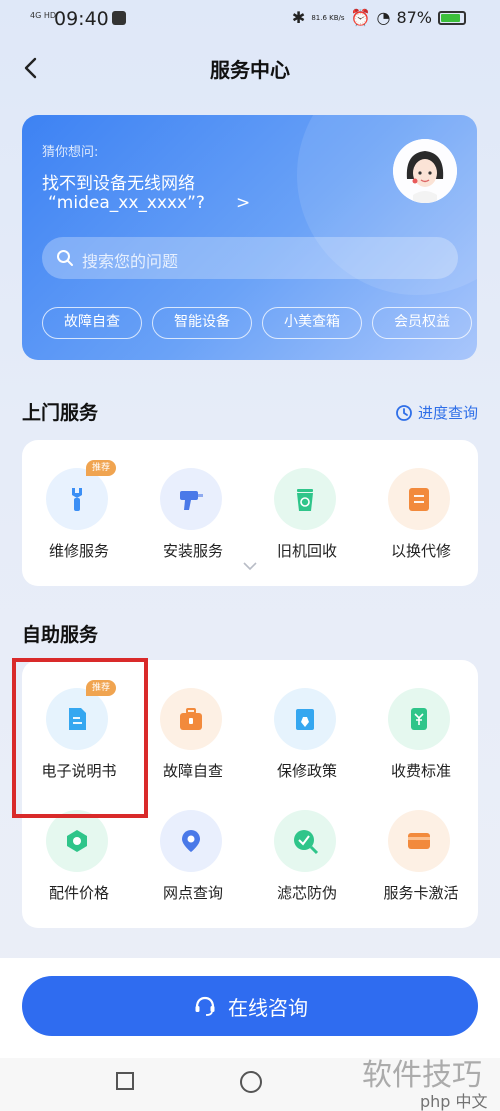 This screenshot has height=1111, width=500. I want to click on header: 服务中心, so click(250, 68).